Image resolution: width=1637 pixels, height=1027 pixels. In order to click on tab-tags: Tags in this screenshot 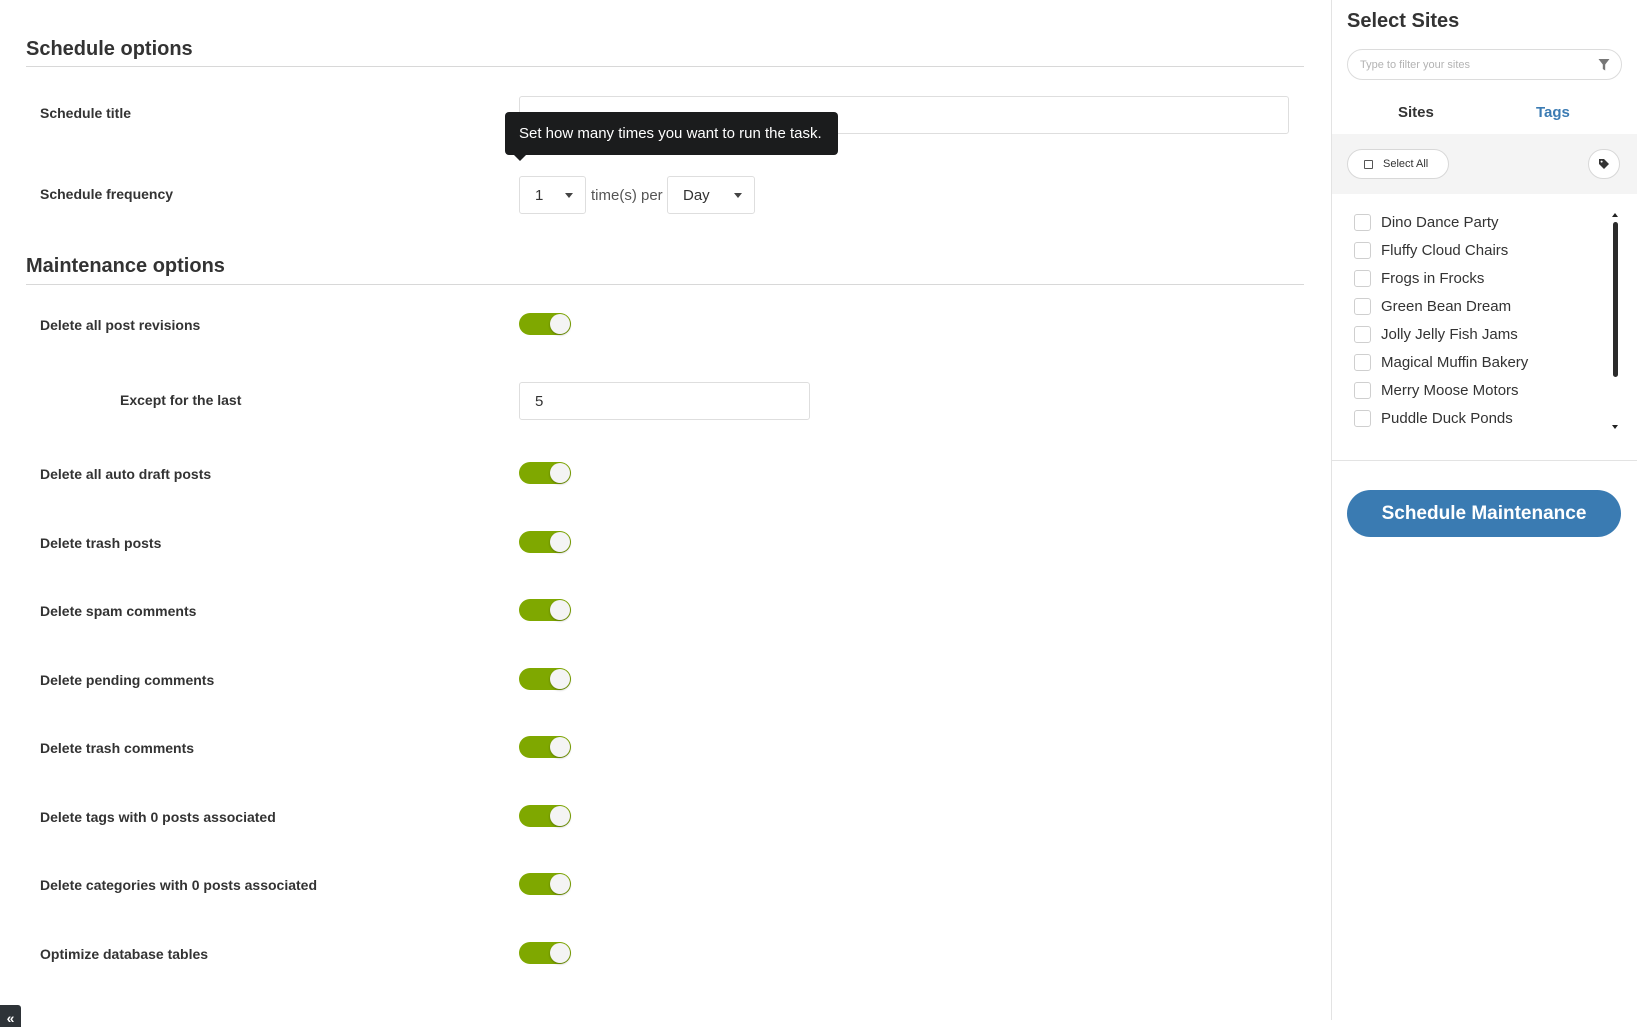, I will do `click(1553, 112)`.